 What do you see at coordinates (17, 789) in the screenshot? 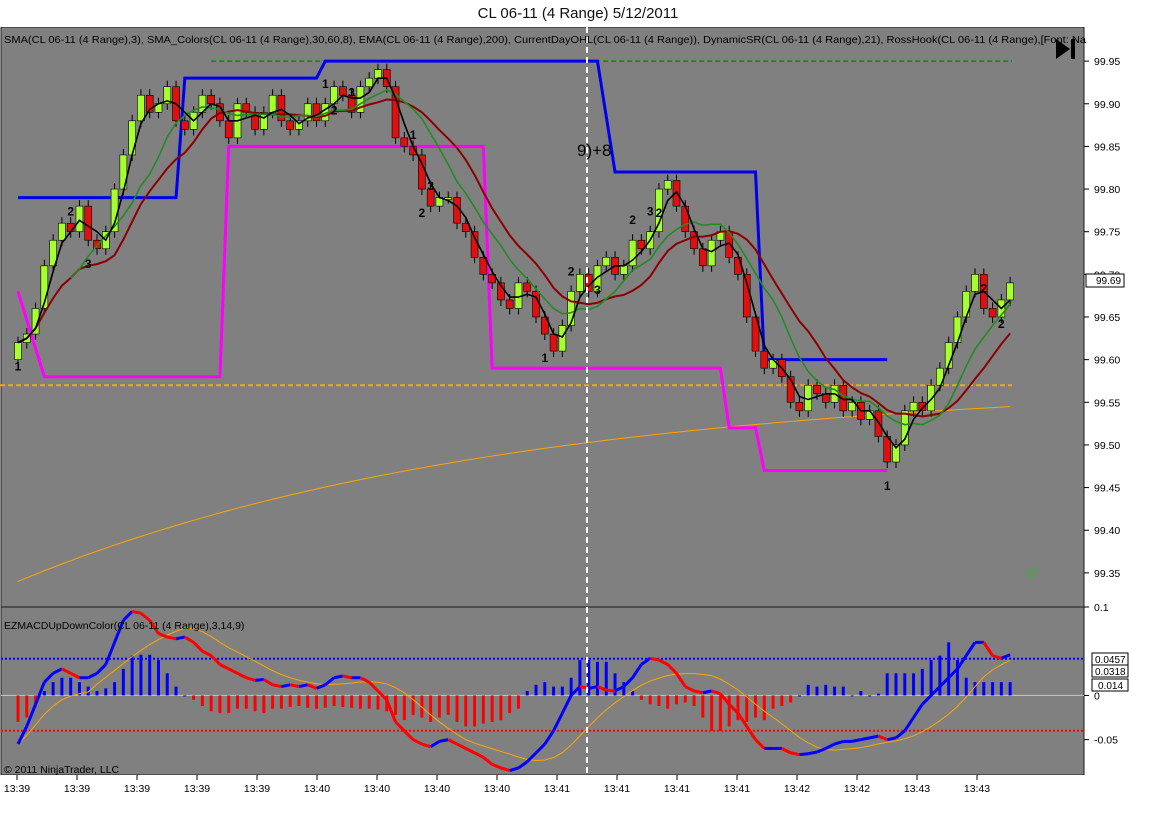
I see `x-tick-label: 13:39` at bounding box center [17, 789].